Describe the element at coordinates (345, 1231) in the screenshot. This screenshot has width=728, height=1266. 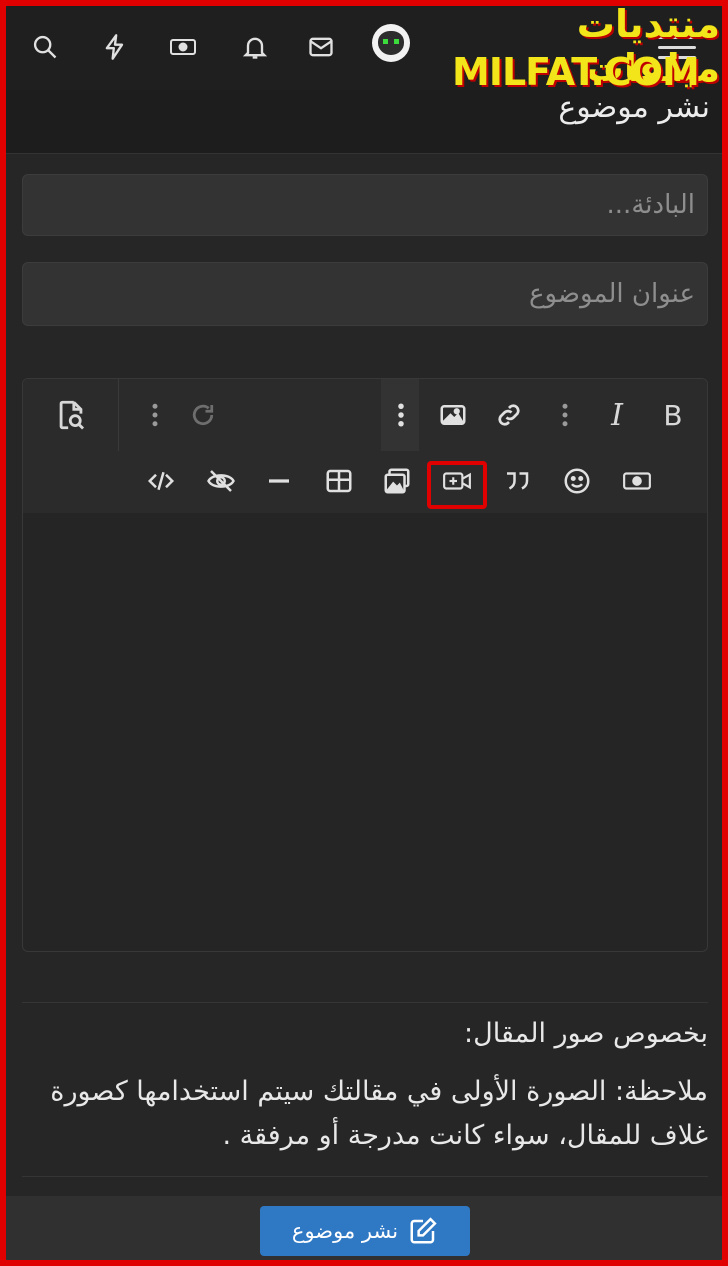
I see `submit-label: نشر موضوع` at that location.